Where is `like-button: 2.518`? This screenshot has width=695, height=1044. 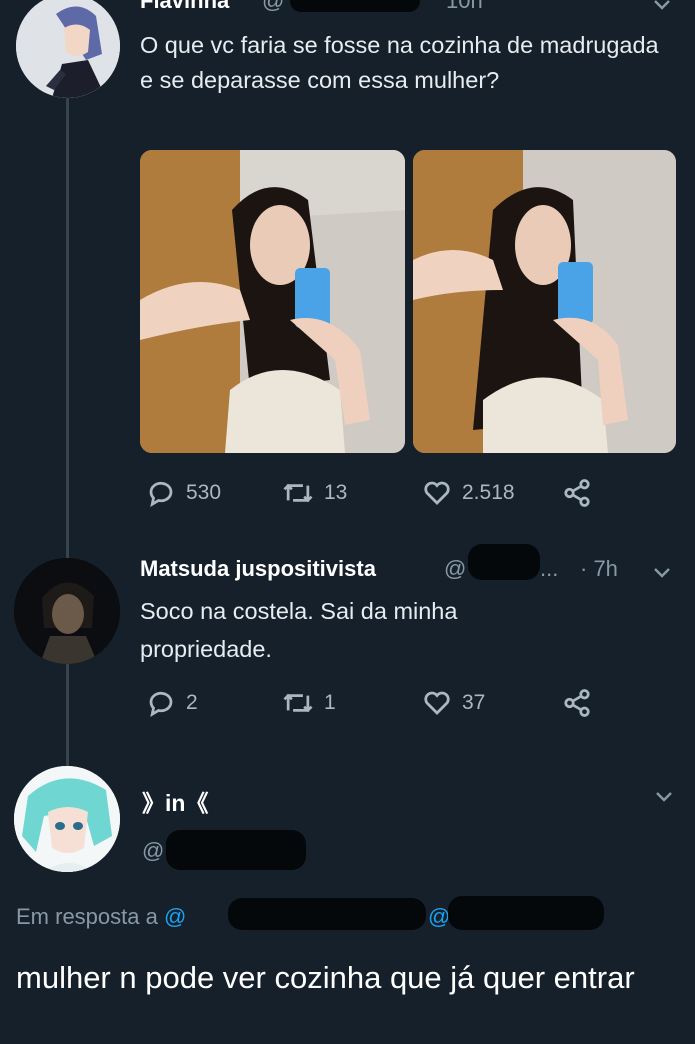
like-button: 2.518 is located at coordinates (468, 493).